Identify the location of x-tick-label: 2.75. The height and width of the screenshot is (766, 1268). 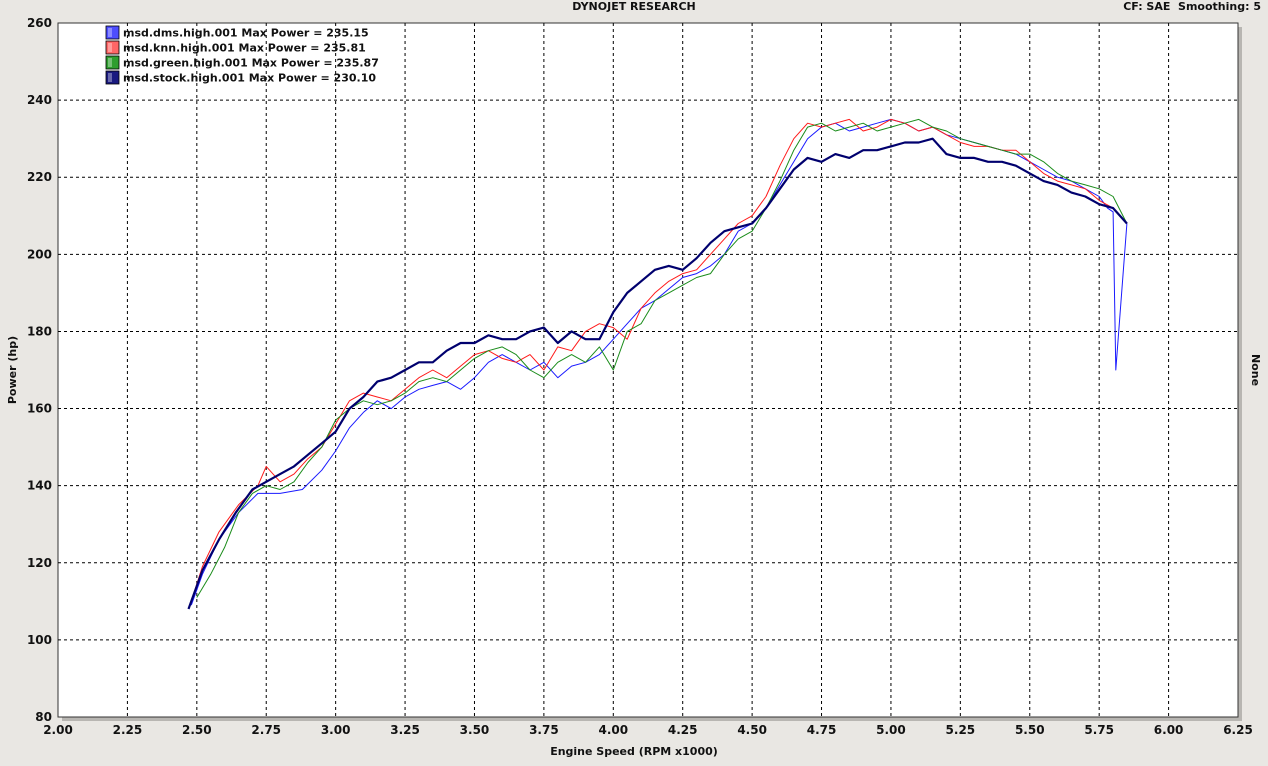
(266, 730).